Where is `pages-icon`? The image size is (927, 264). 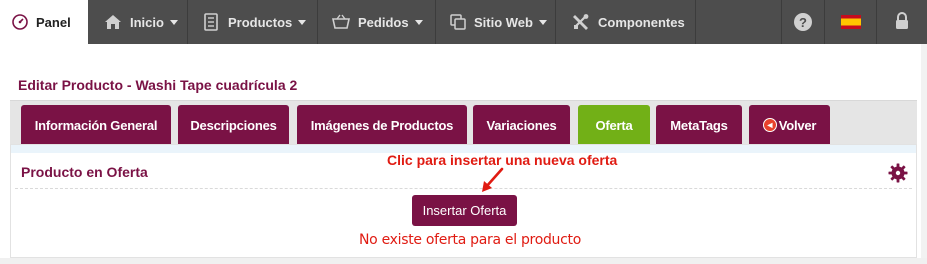 pages-icon is located at coordinates (458, 22).